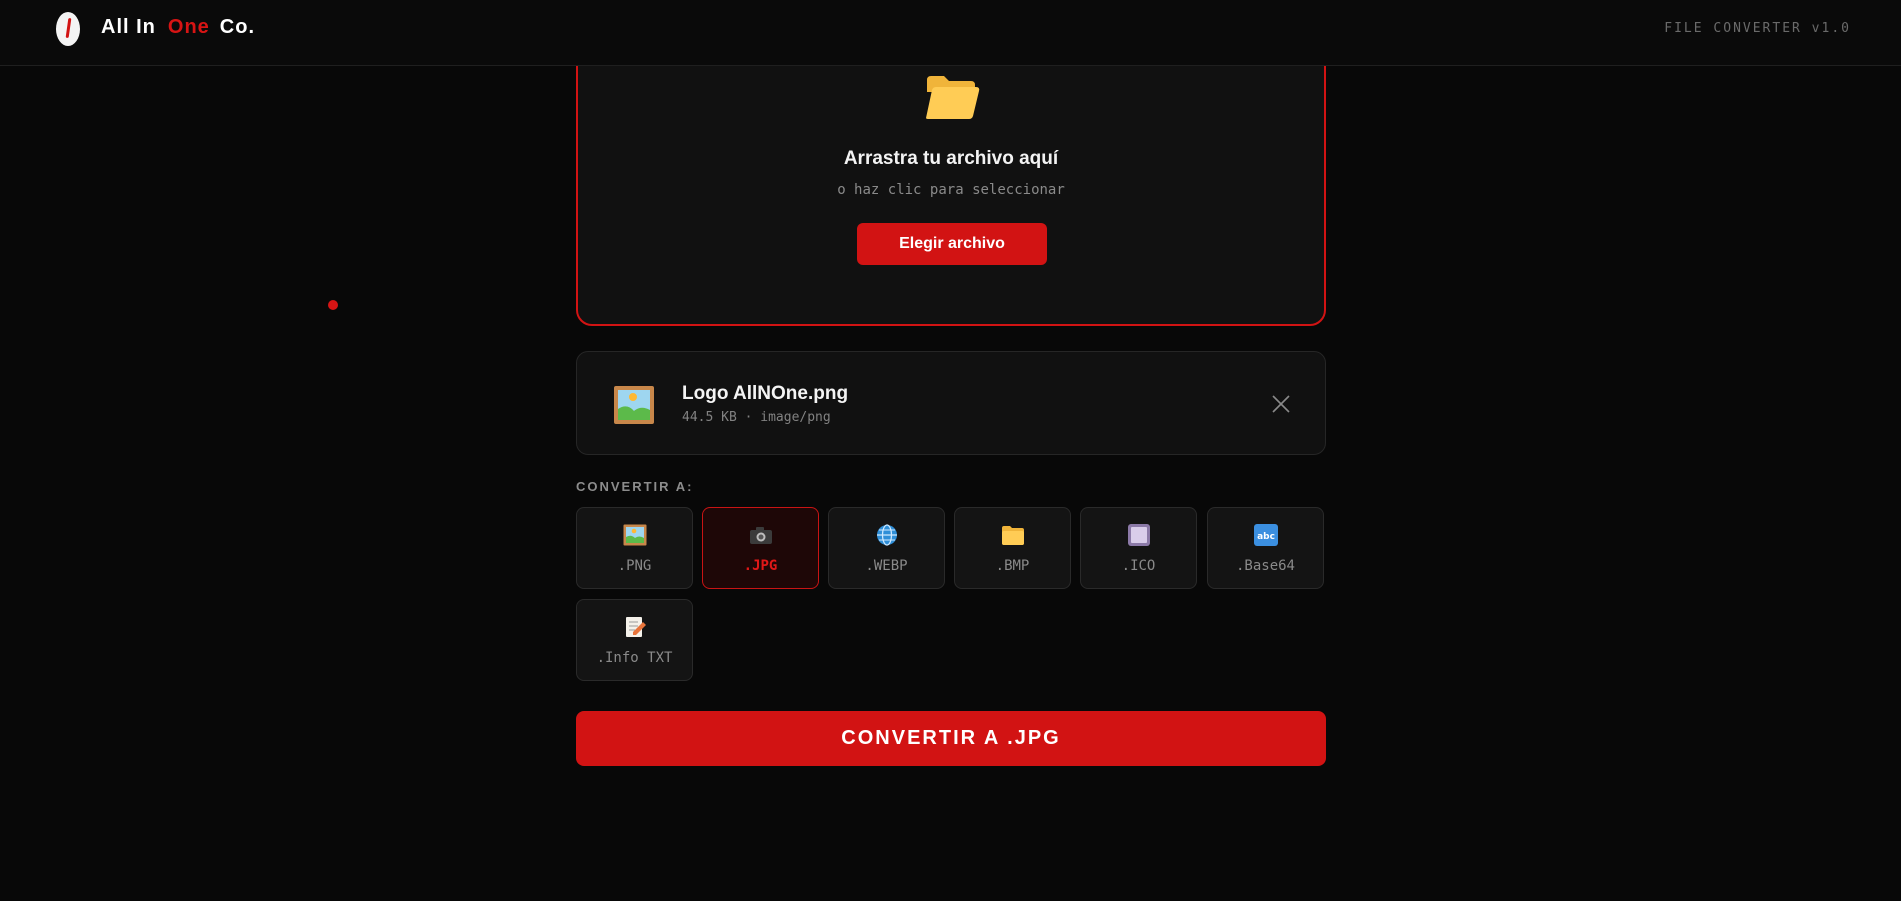  I want to click on square-icon, so click(1138, 535).